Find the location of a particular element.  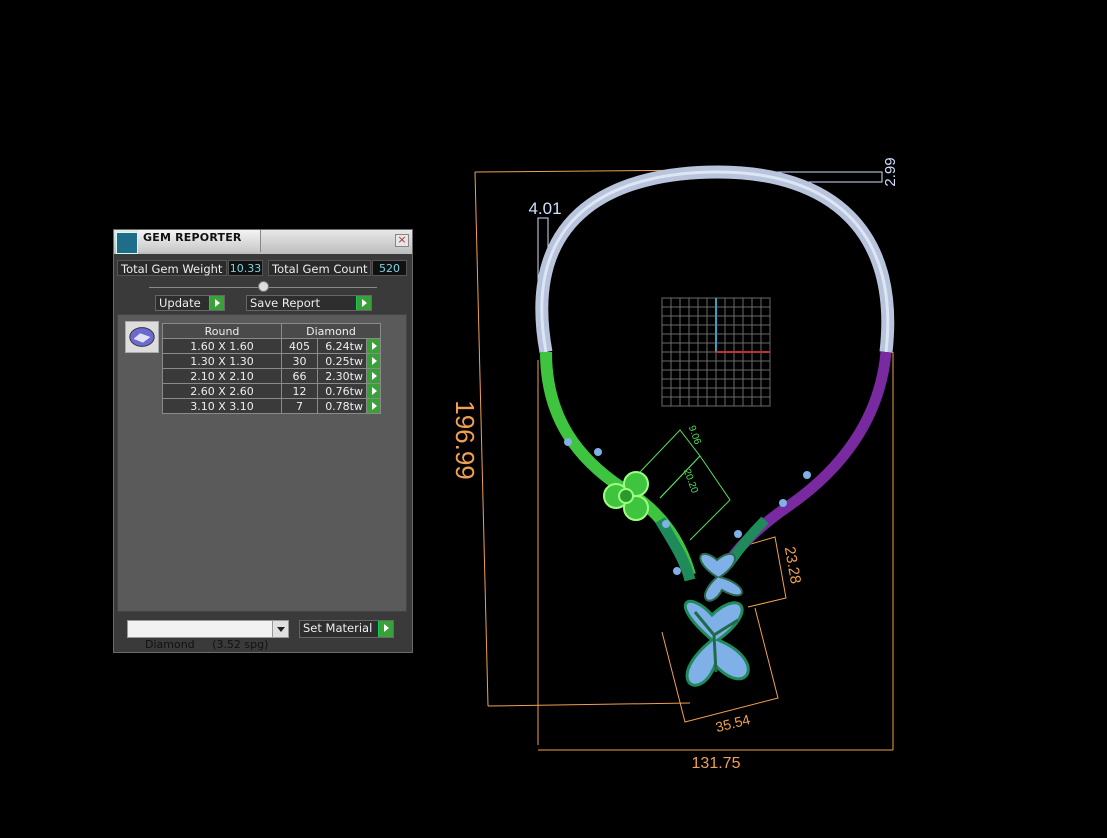

round-gem-icon is located at coordinates (142, 337).